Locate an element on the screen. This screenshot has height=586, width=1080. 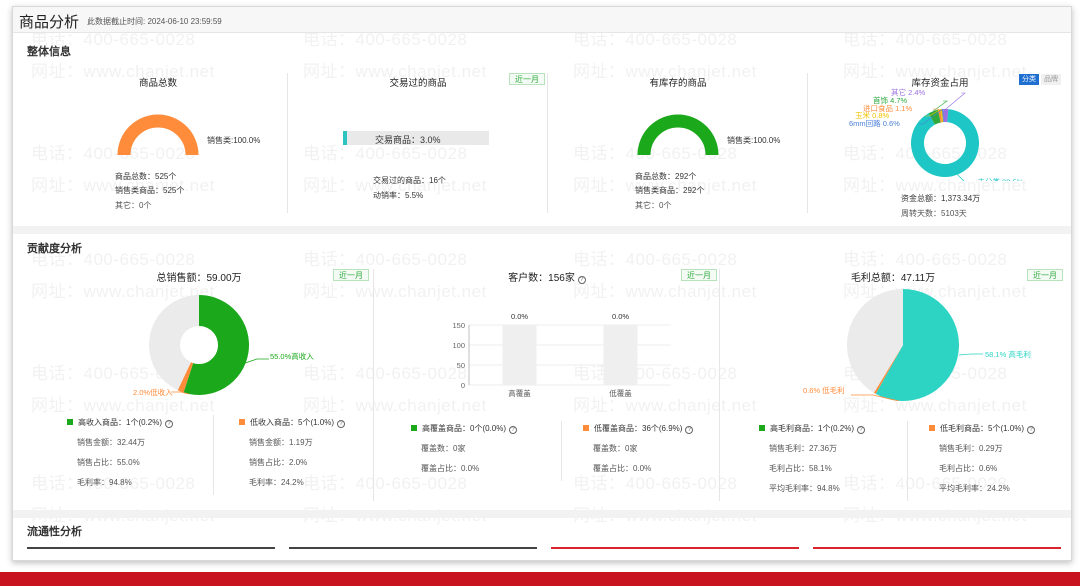
page-title: 商品分析 is located at coordinates (49, 22).